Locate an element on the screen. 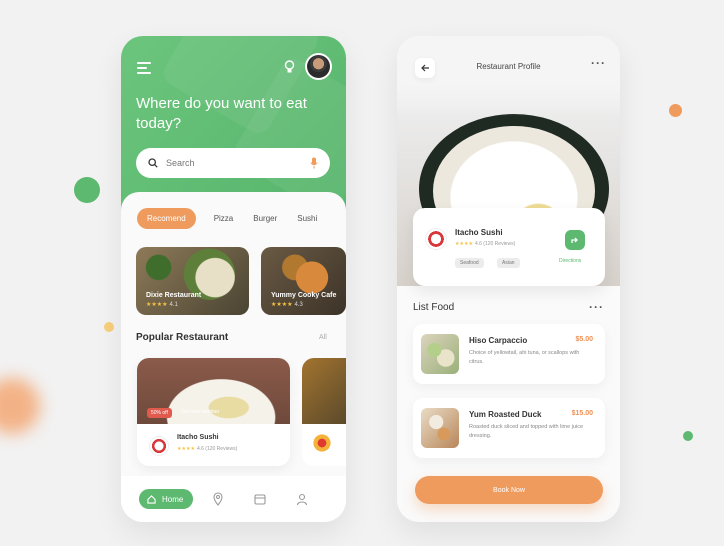 The height and width of the screenshot is (546, 724). tab-recomend: Recomend is located at coordinates (166, 218).